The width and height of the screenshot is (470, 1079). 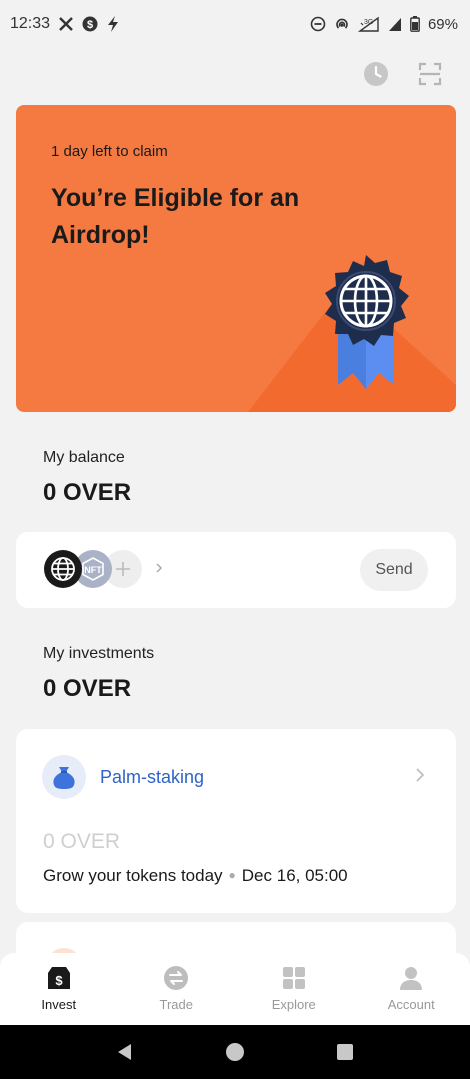 I want to click on status-left: 12:33 $, so click(x=65, y=24).